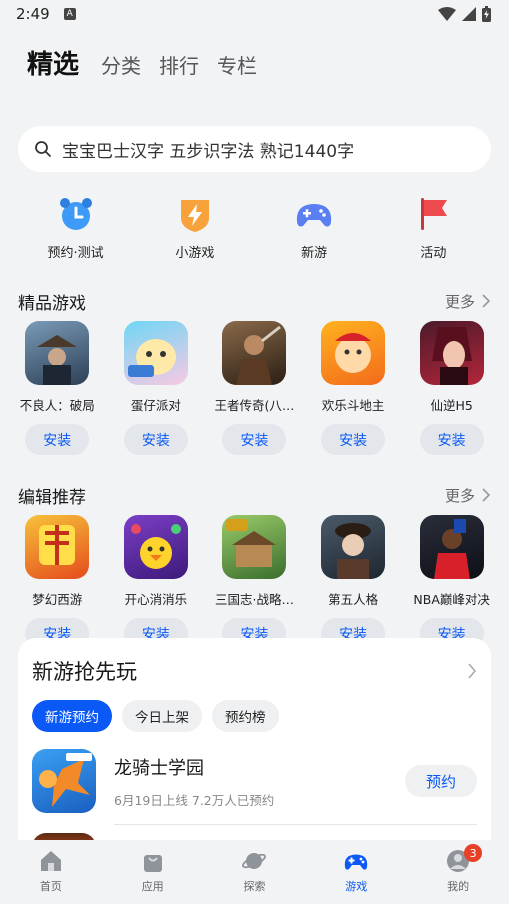 This screenshot has height=904, width=509. I want to click on app-item: 梦幻西游 安装, so click(57, 582).